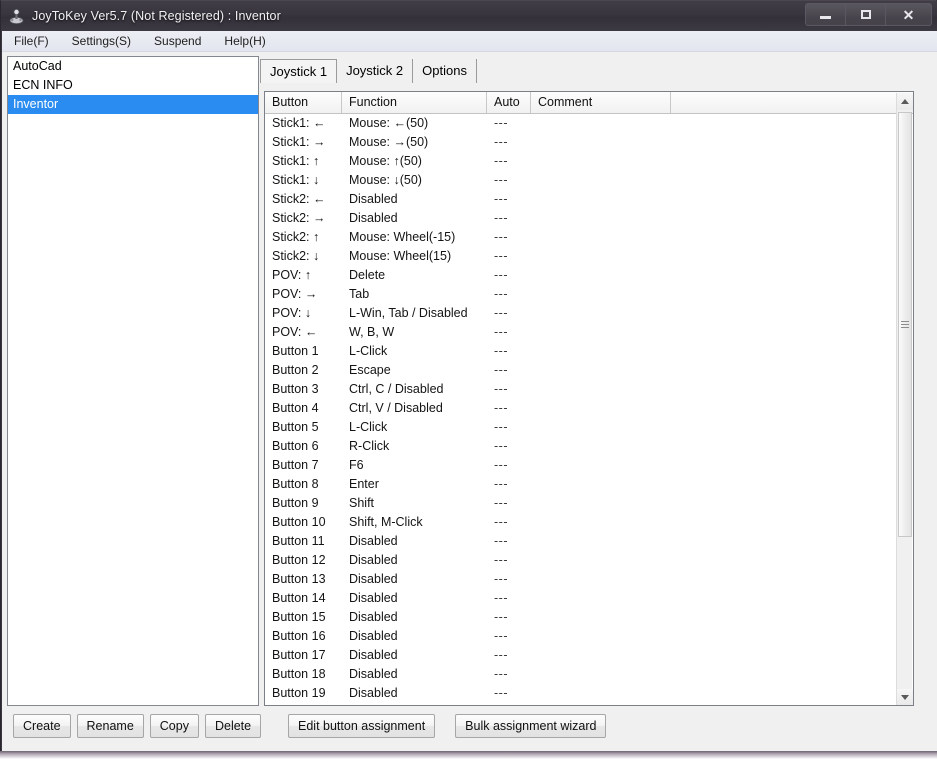 Image resolution: width=937 pixels, height=759 pixels. I want to click on table-row: Stick2: ↑ Mouse: Wheel(-15) ---, so click(589, 237).